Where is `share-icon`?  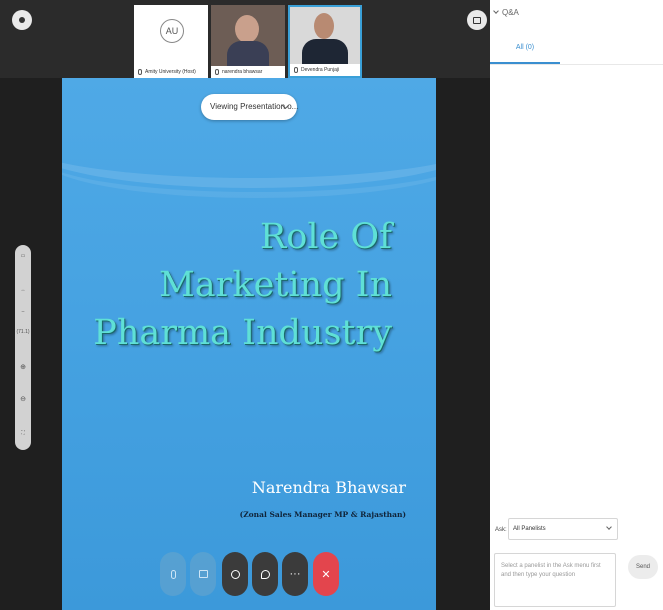
share-icon is located at coordinates (203, 574).